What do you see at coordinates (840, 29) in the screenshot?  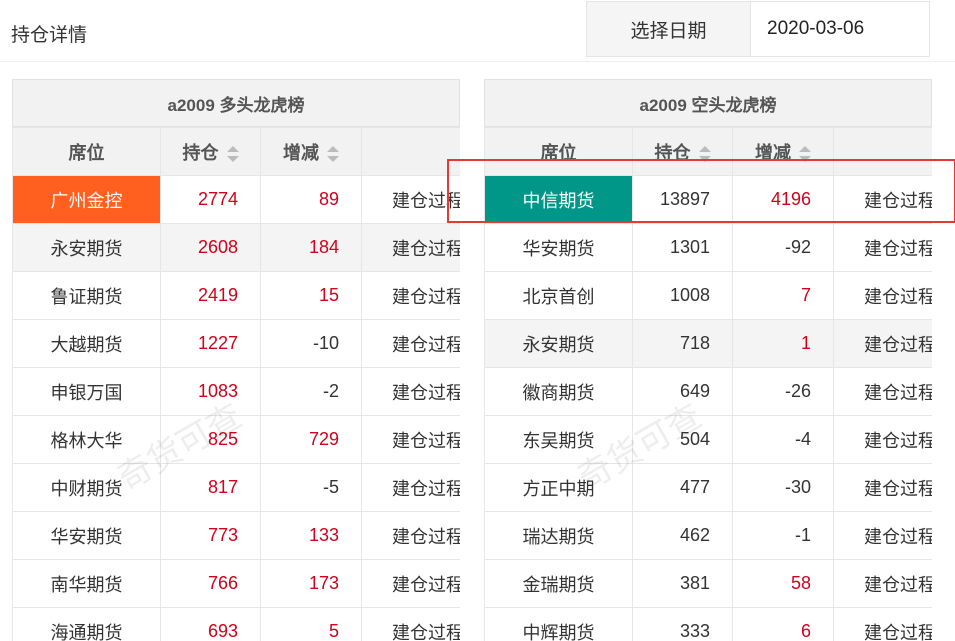 I see `date-input: 2020-03-06` at bounding box center [840, 29].